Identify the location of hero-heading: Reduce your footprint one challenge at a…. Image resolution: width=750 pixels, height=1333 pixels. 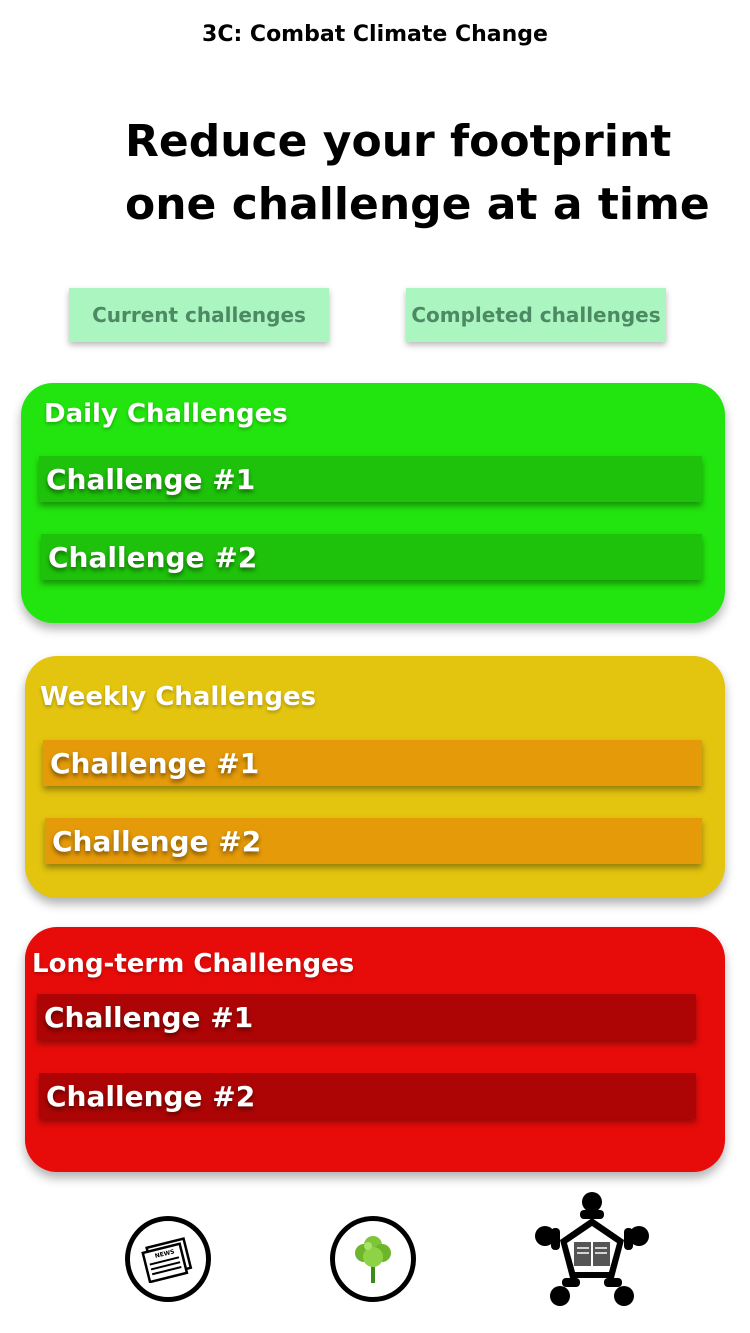
(417, 173).